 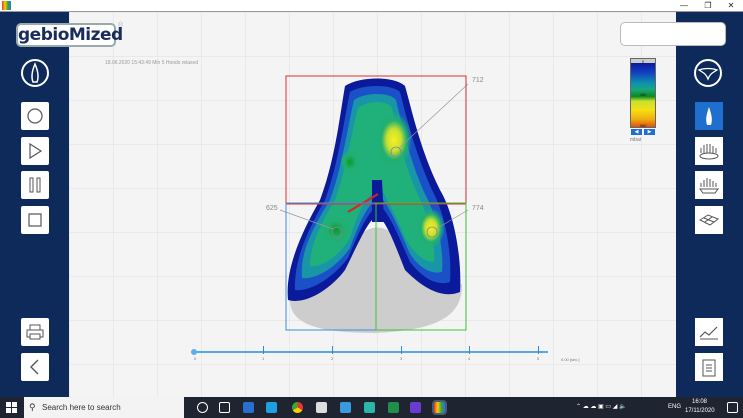 What do you see at coordinates (469, 358) in the screenshot?
I see `timeline-tick-label: 4` at bounding box center [469, 358].